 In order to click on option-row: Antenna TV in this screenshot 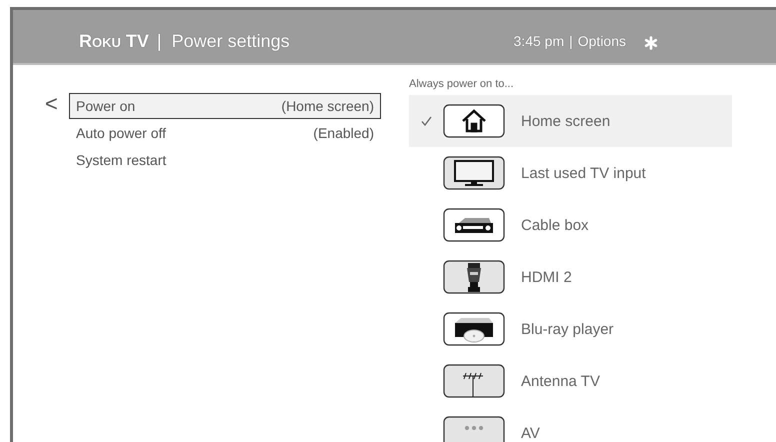, I will do `click(570, 381)`.